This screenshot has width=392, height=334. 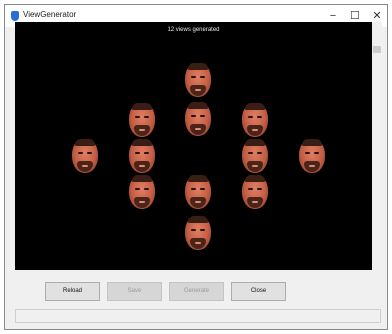 I want to click on vertical-scrollbar, so click(x=377, y=146).